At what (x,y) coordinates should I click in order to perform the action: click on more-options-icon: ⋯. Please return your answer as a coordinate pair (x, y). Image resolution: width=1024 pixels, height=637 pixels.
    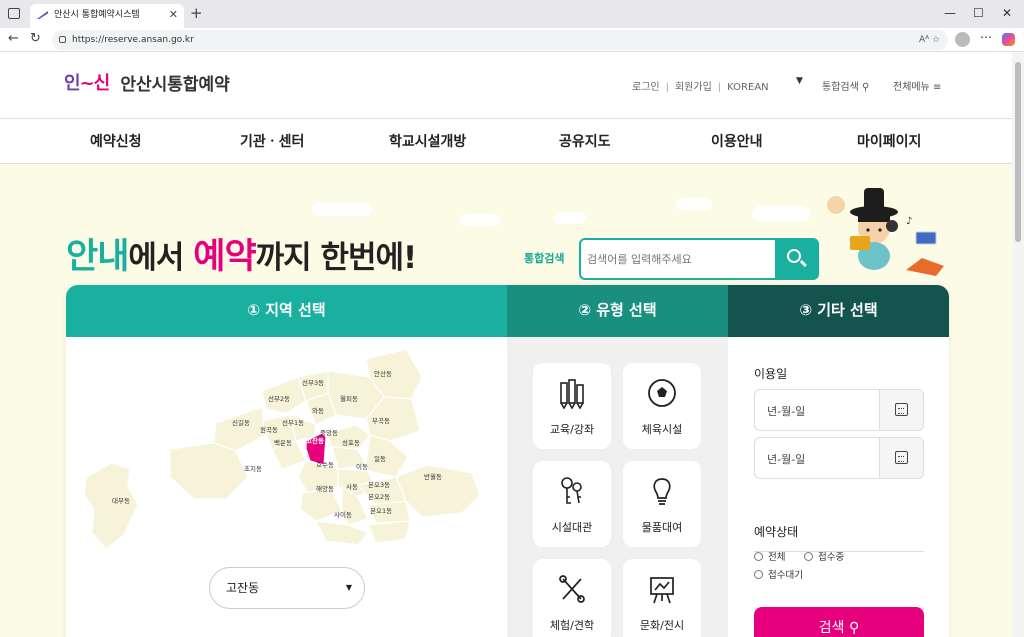
    Looking at the image, I should click on (986, 37).